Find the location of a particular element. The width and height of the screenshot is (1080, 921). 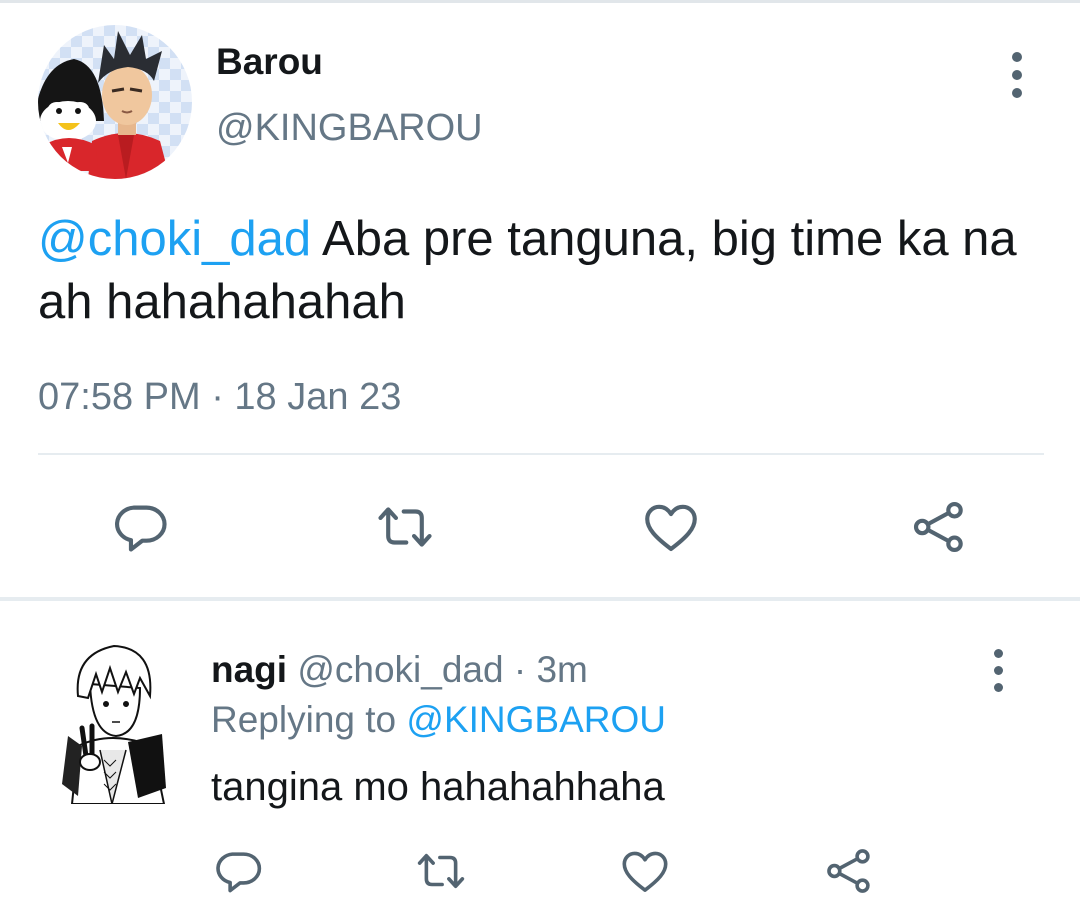

replying-to-label: Replying to is located at coordinates (309, 719).